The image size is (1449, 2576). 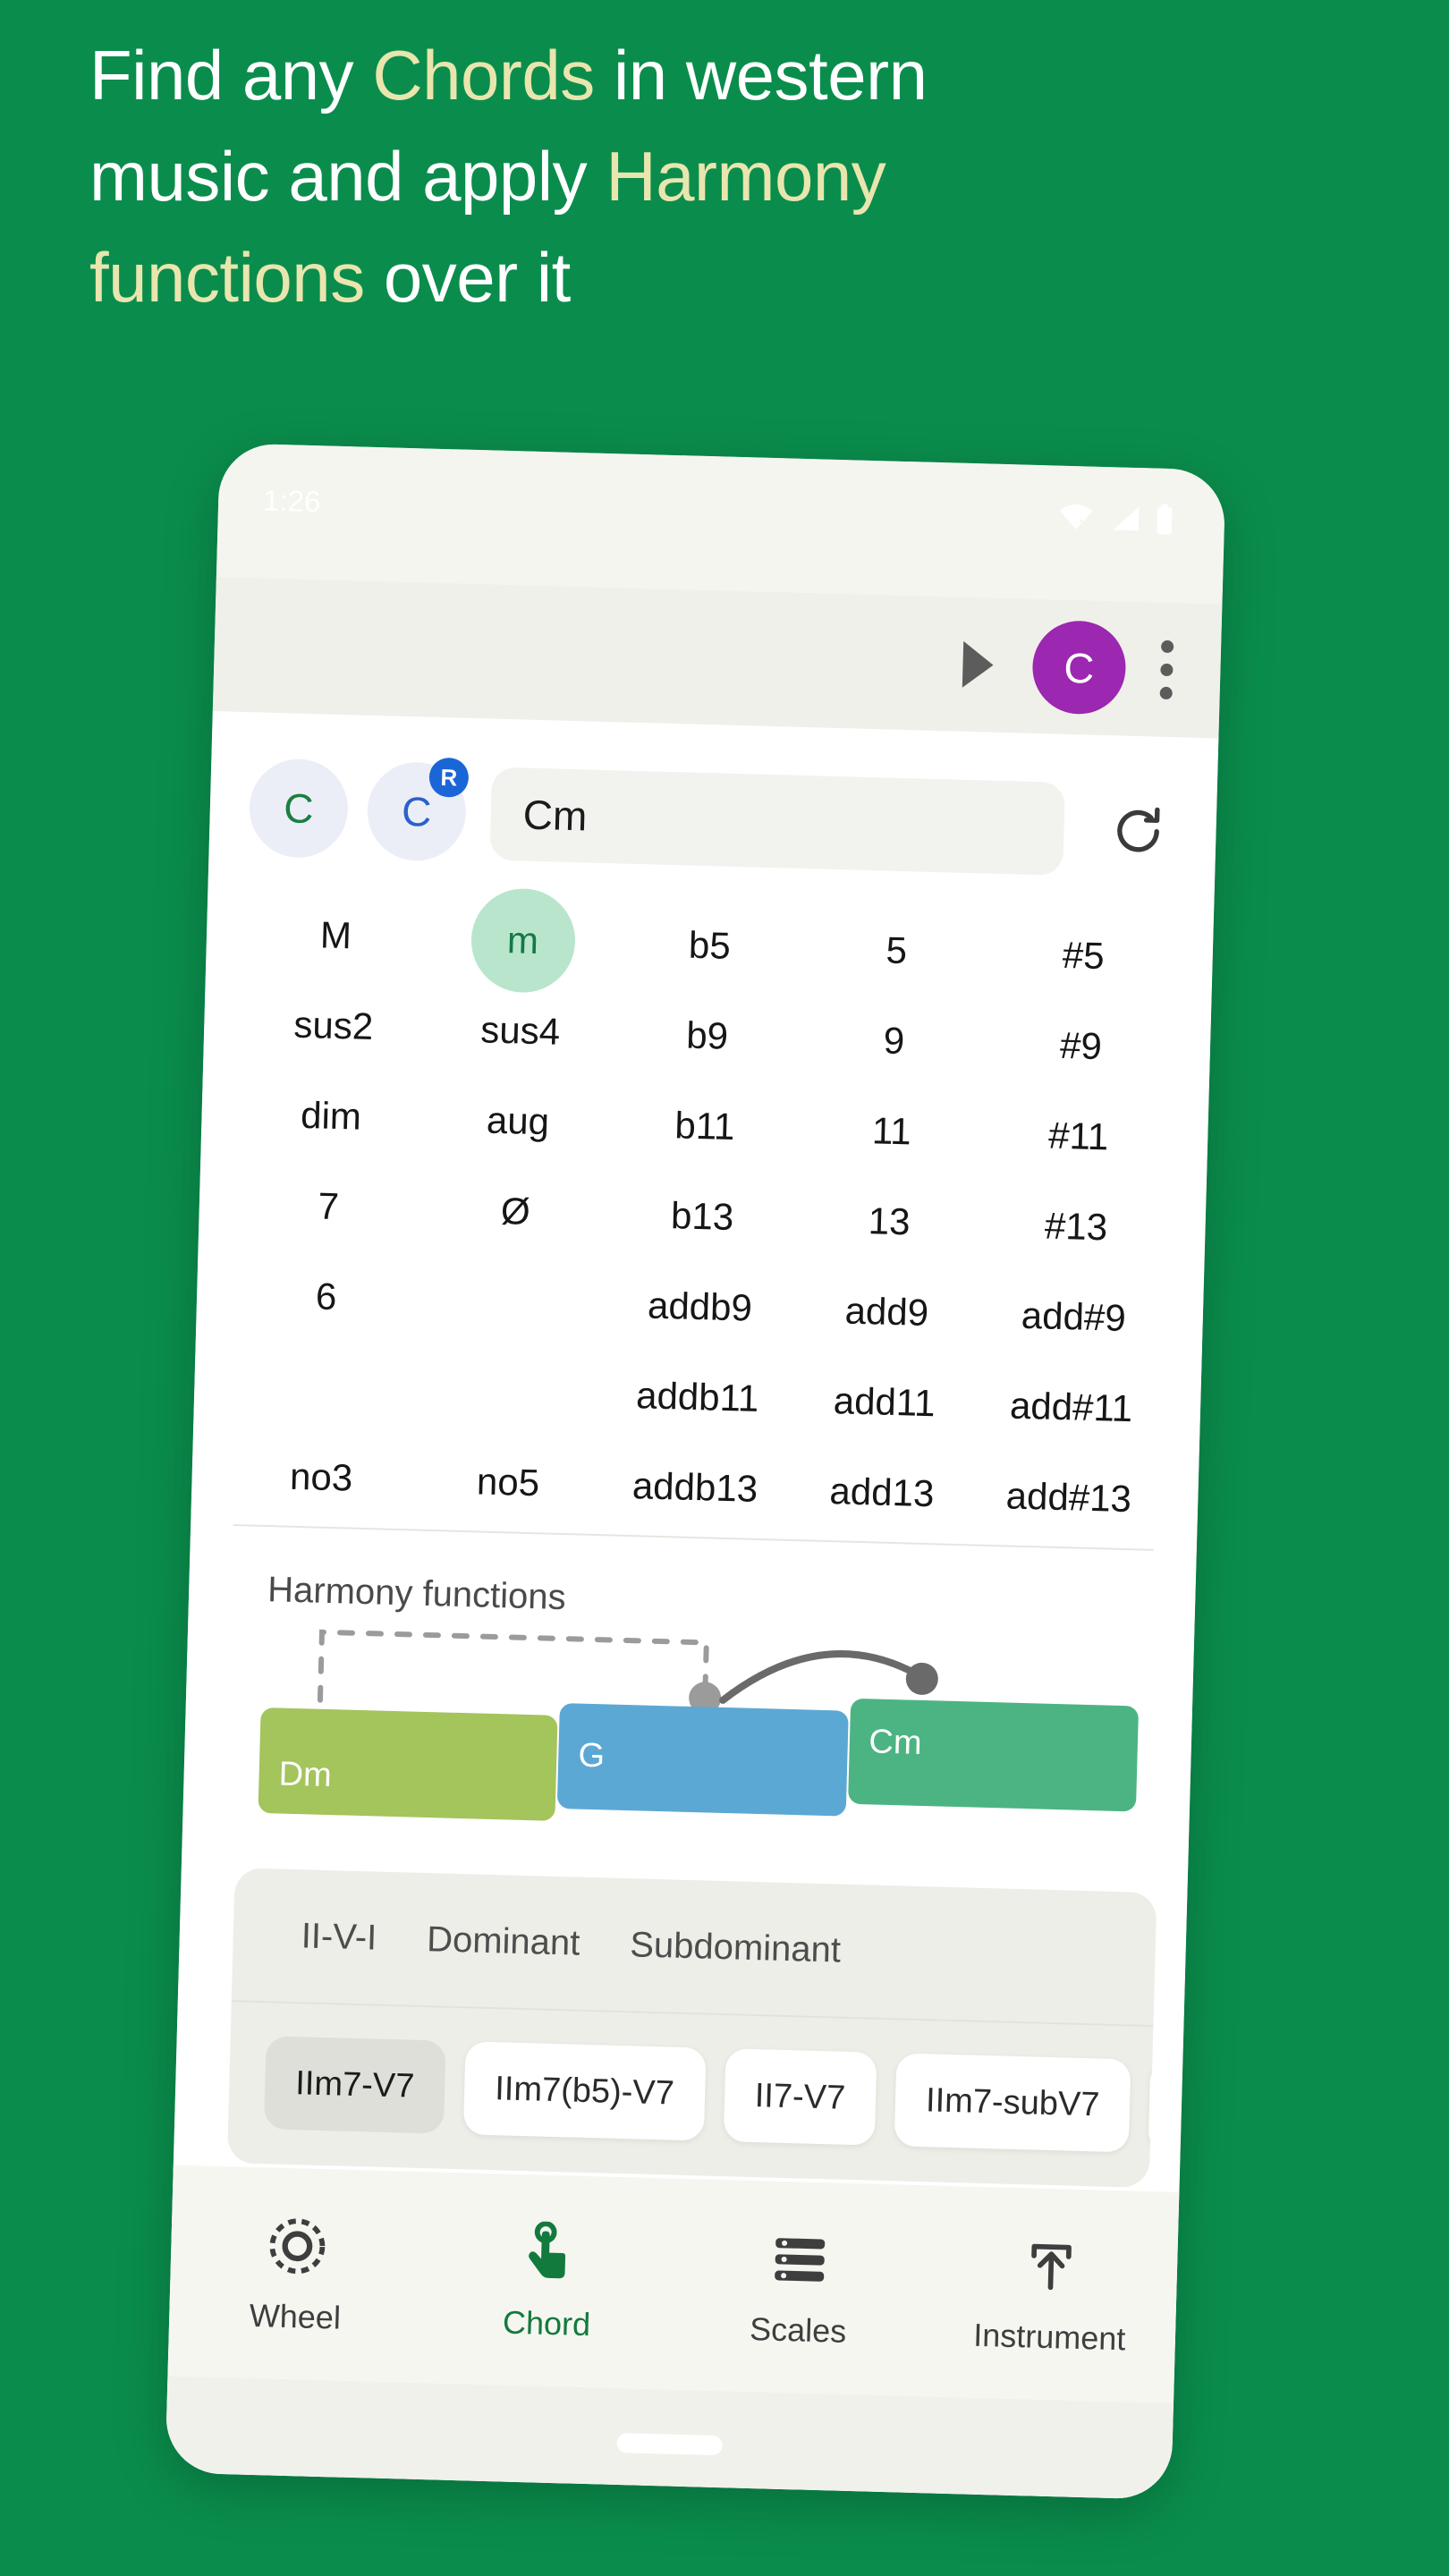 I want to click on function-chip: IIm7-subV7, so click(x=1012, y=2103).